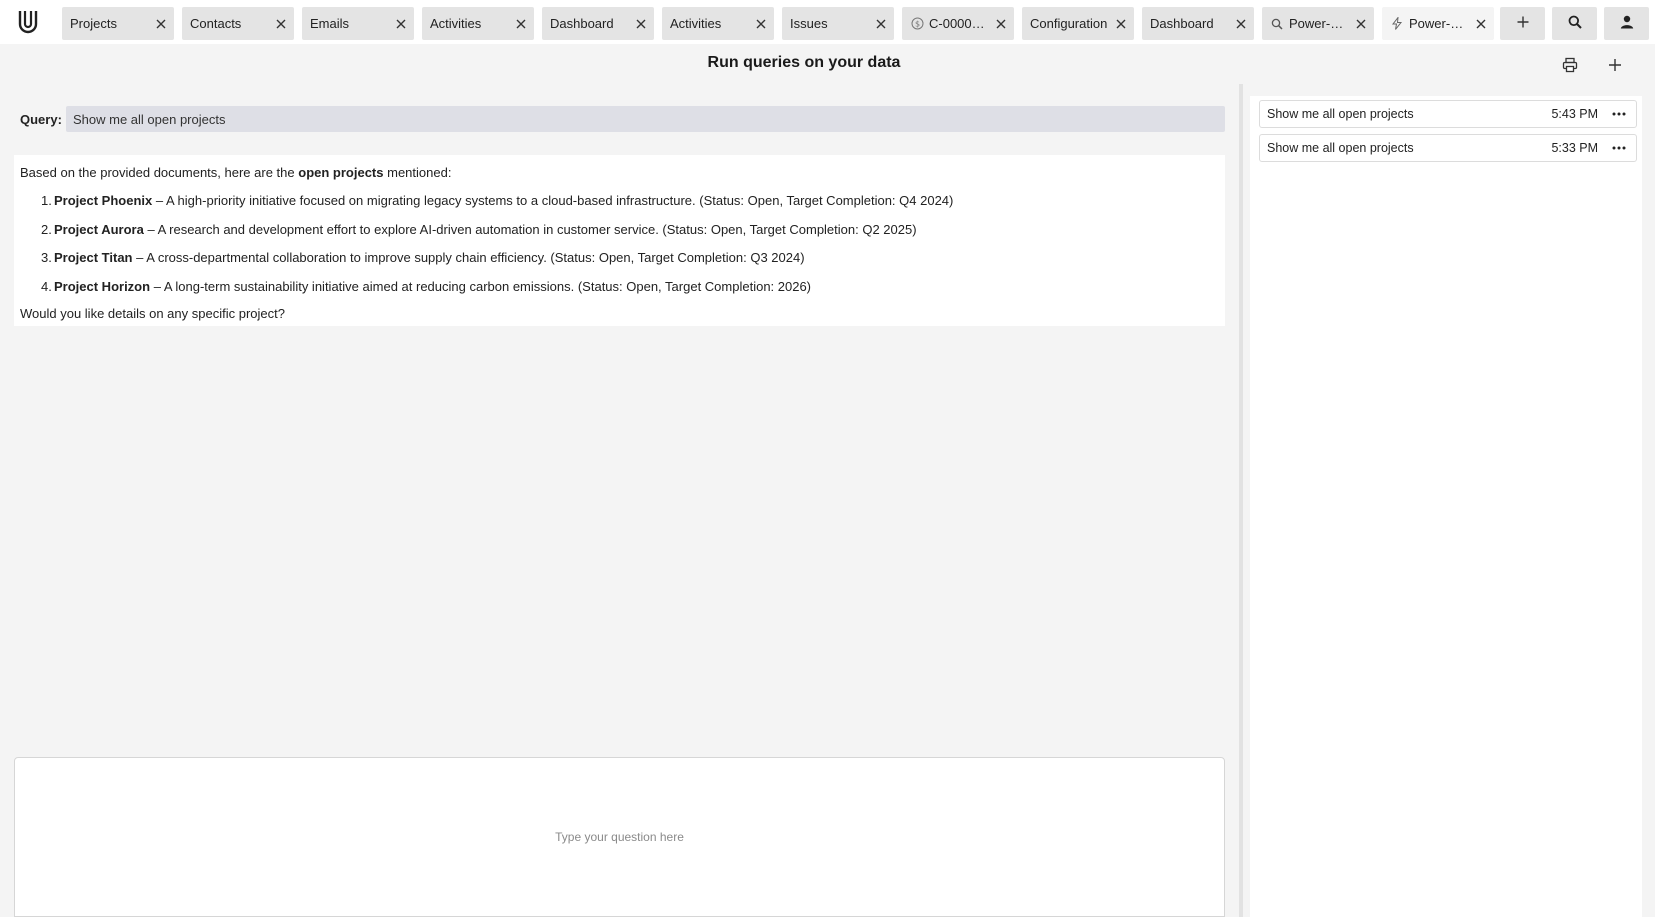  Describe the element at coordinates (1574, 114) in the screenshot. I see `history-item-time: 5:43 PM` at that location.